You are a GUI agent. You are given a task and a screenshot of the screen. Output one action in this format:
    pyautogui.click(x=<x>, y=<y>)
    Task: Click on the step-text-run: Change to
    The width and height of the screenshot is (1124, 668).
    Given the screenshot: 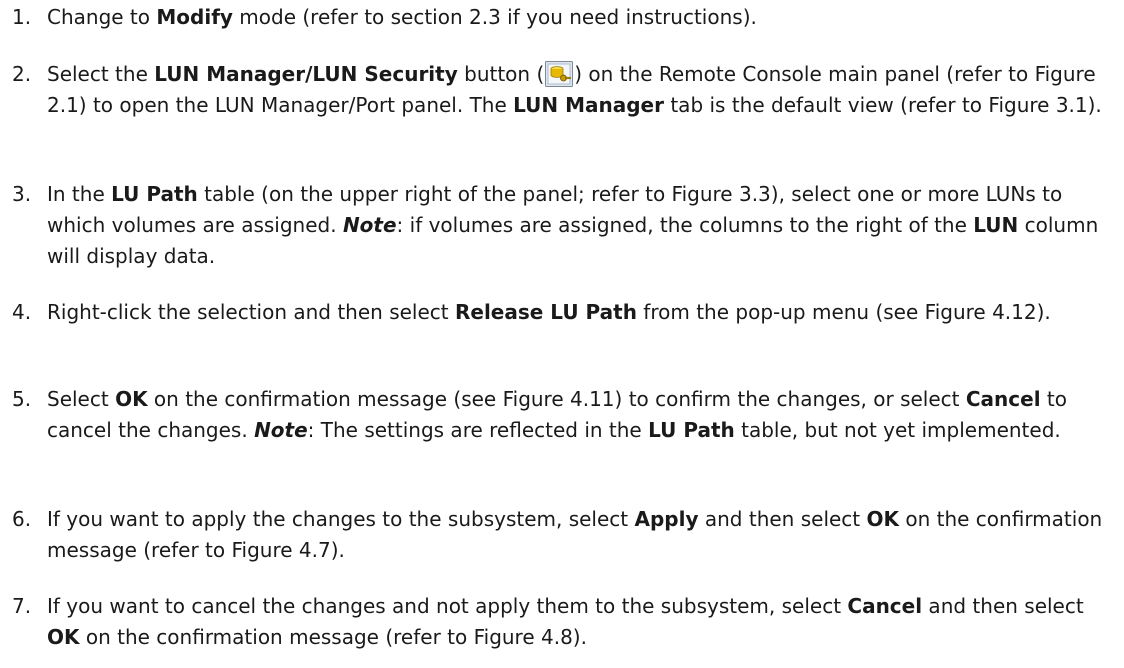 What is the action you would take?
    pyautogui.click(x=102, y=17)
    